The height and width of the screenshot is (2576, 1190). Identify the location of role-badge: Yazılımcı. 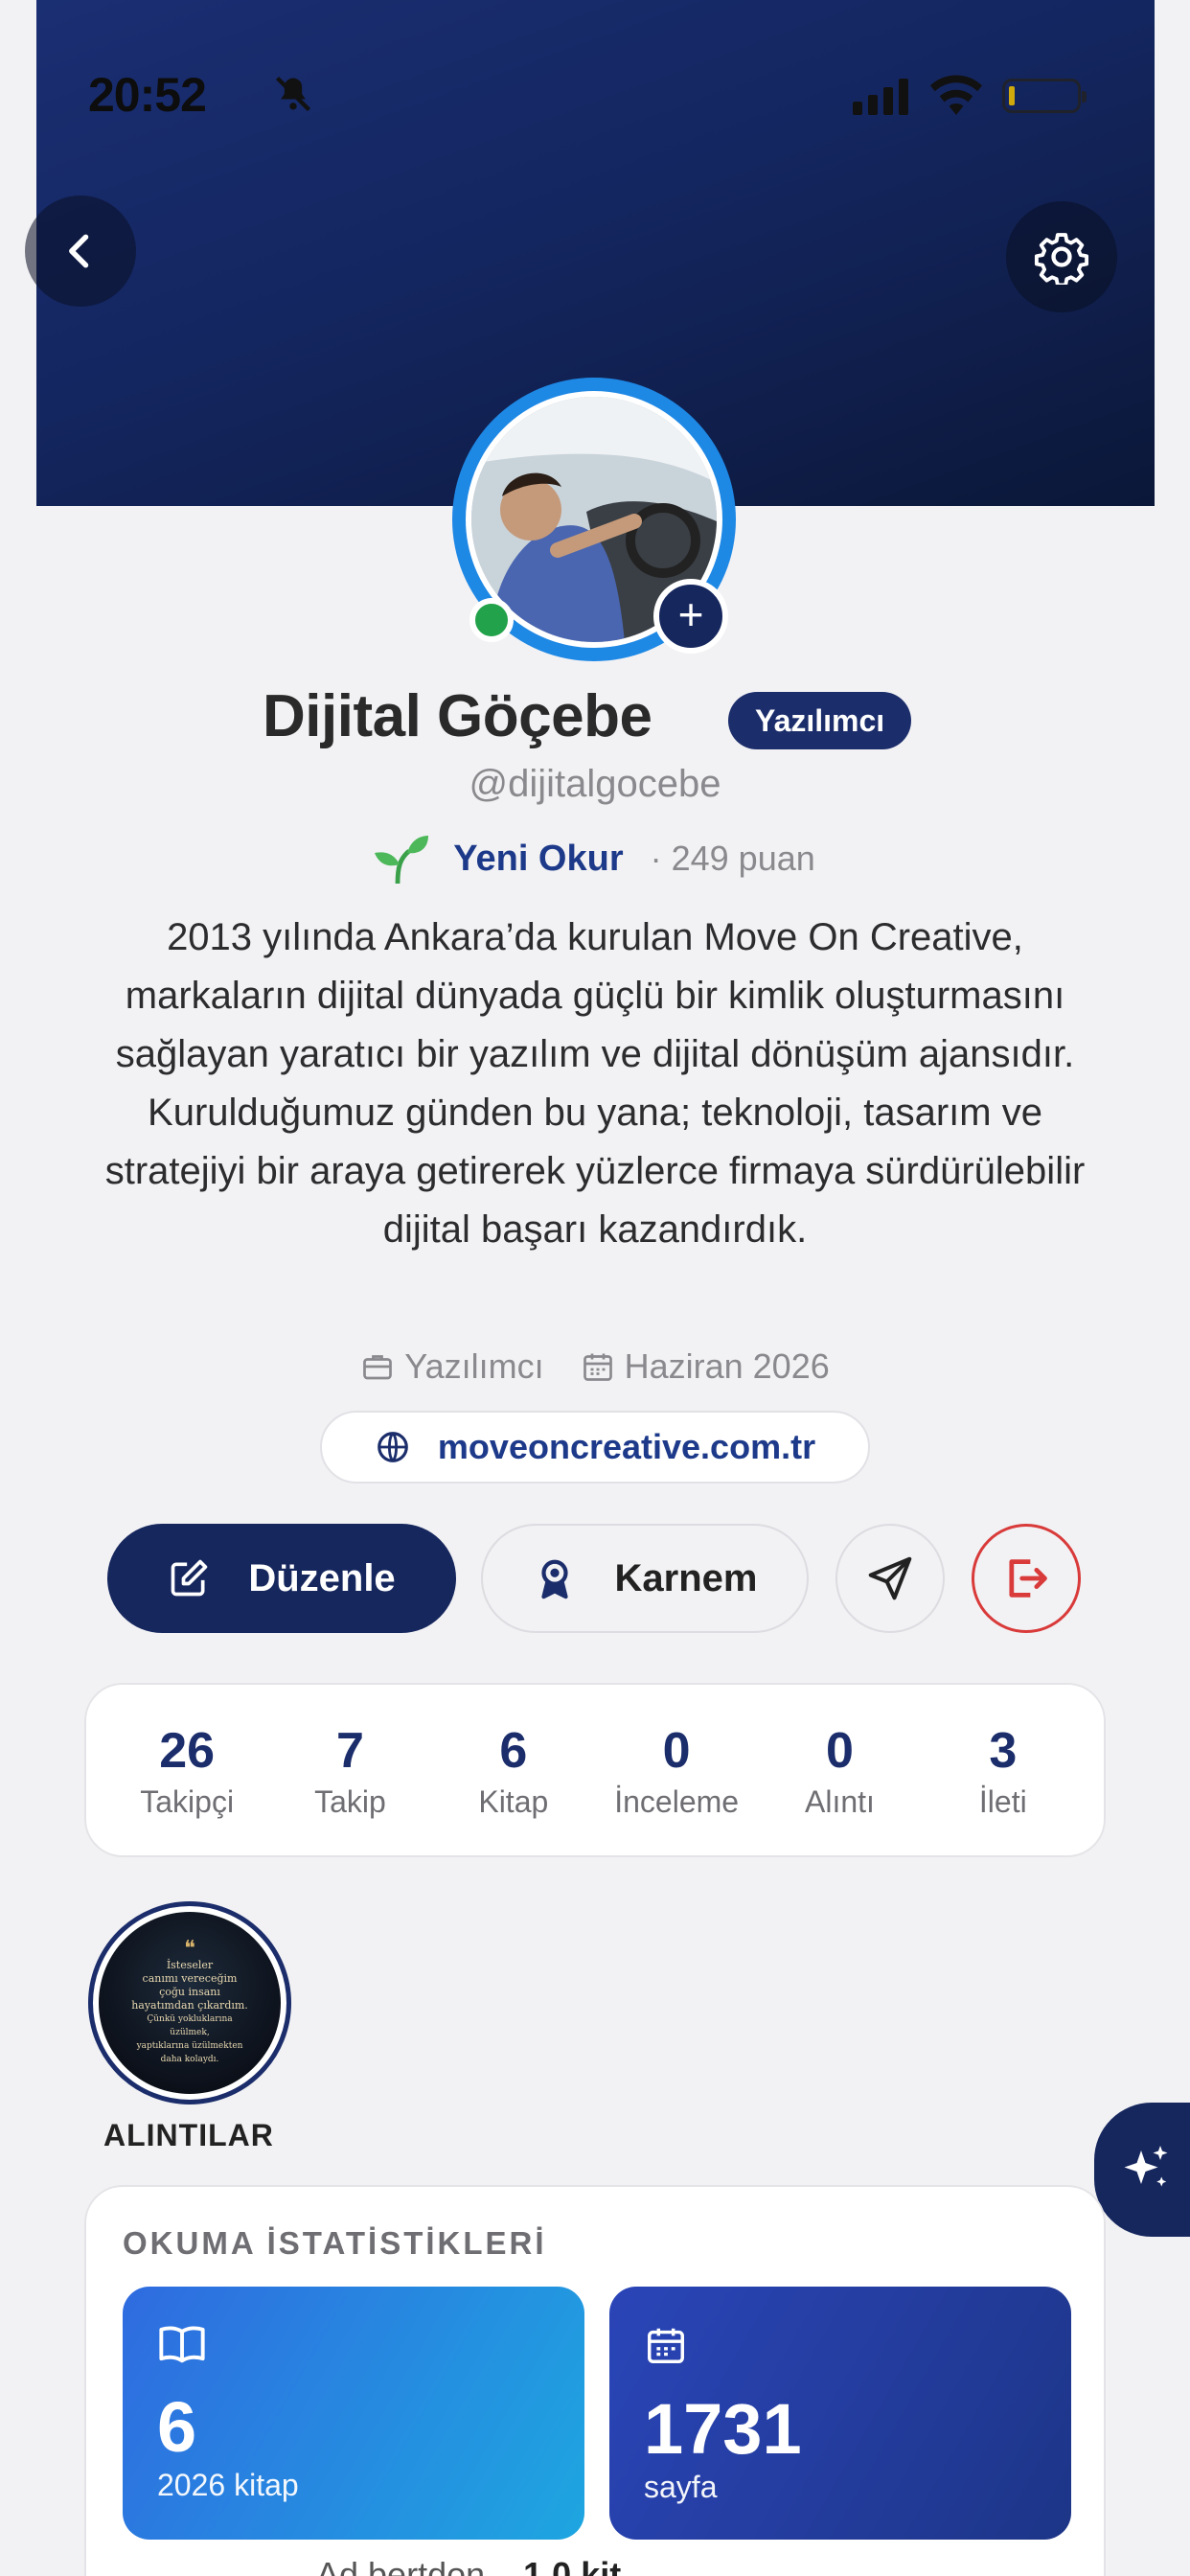
(820, 720).